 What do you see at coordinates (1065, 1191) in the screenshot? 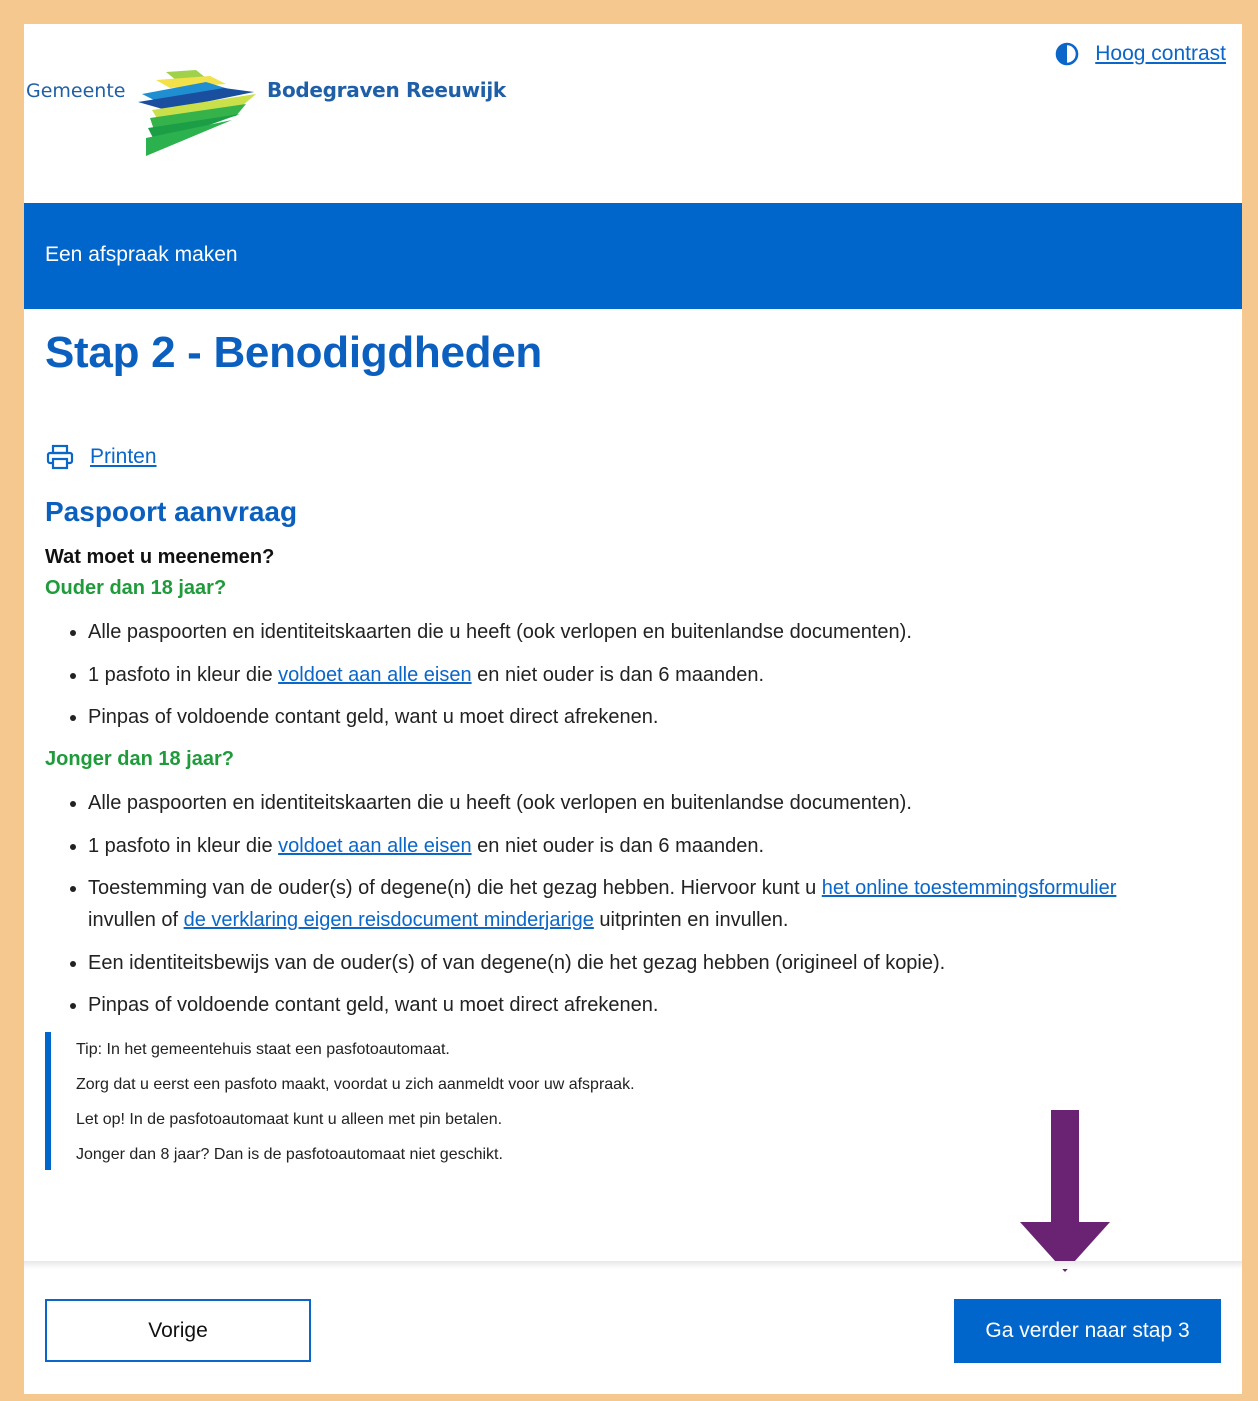
I see `down-arrow-icon` at bounding box center [1065, 1191].